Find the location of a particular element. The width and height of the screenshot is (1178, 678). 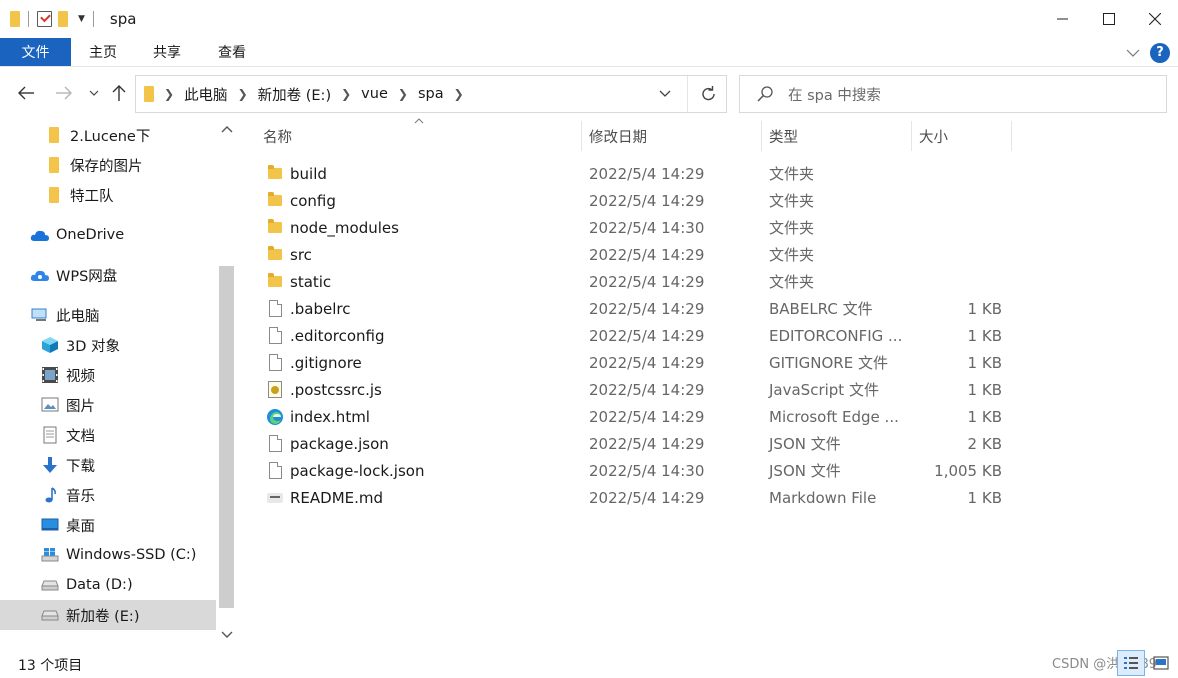

nav-item-documents: 文档 is located at coordinates (108, 435).